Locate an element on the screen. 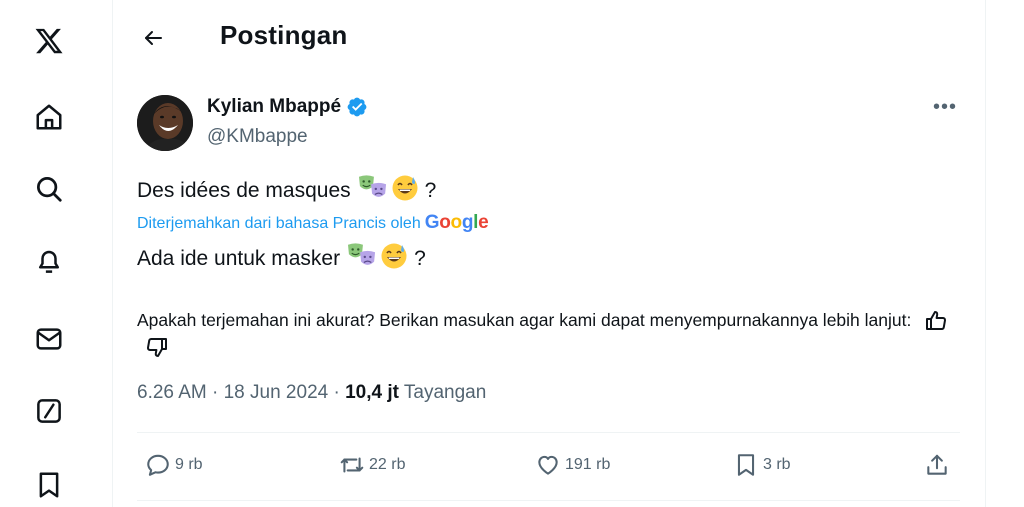 The image size is (1024, 507). search-icon is located at coordinates (49, 189).